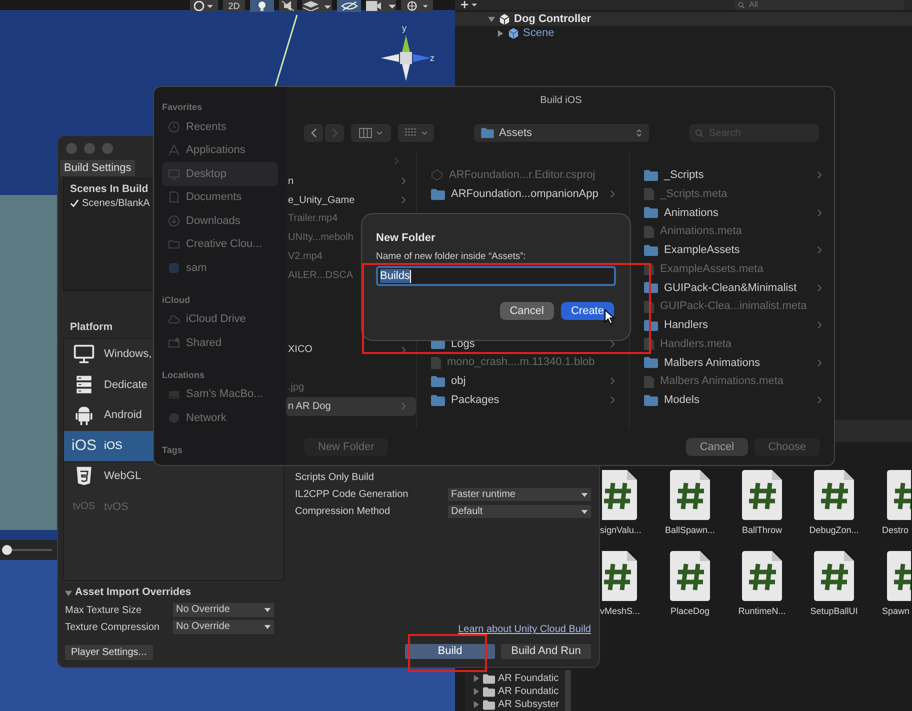  Describe the element at coordinates (112, 627) in the screenshot. I see `field-label: Texture Compression` at that location.